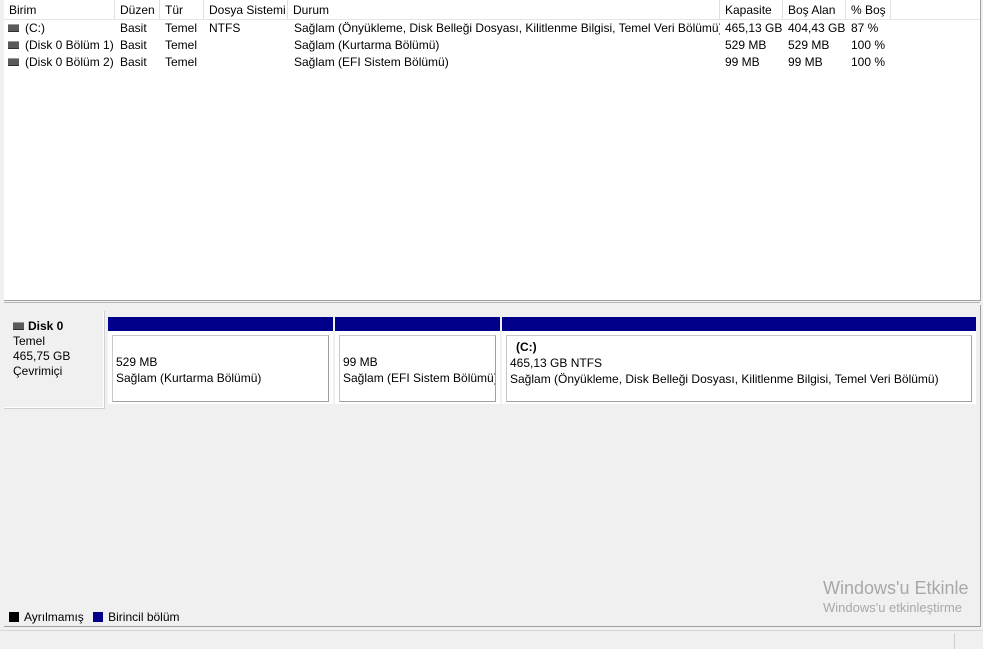  What do you see at coordinates (69, 62) in the screenshot?
I see `volume-name: (Disk 0 Bölüm 2)` at bounding box center [69, 62].